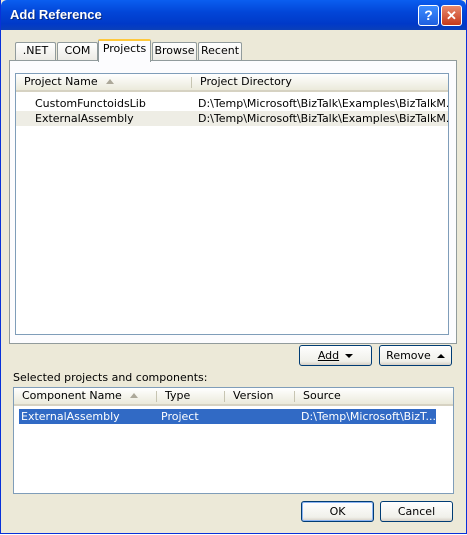  I want to click on column-header-label: Type, so click(178, 395).